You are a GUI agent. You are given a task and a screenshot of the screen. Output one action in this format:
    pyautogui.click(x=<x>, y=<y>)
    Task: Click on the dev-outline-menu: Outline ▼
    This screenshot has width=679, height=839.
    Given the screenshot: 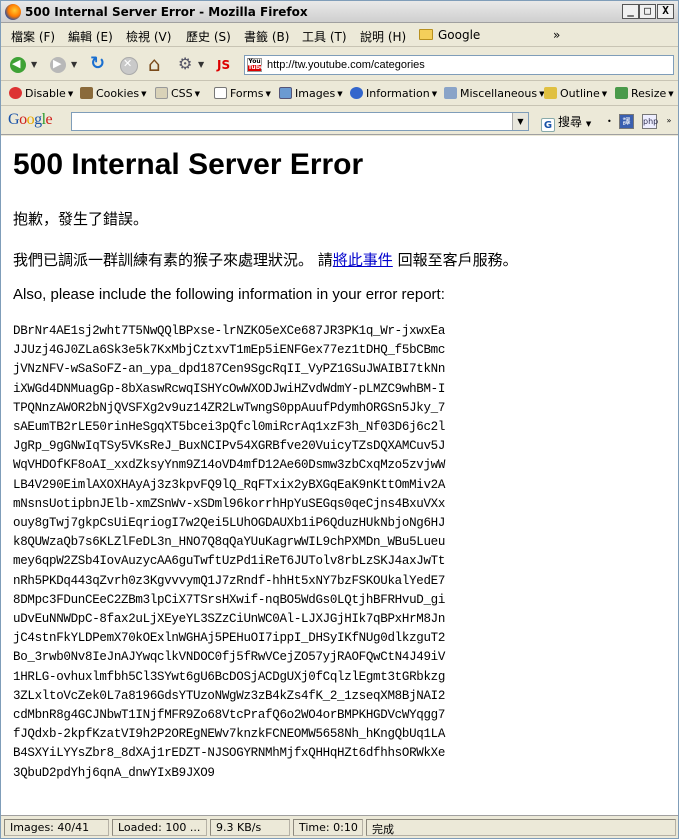 What is the action you would take?
    pyautogui.click(x=575, y=93)
    